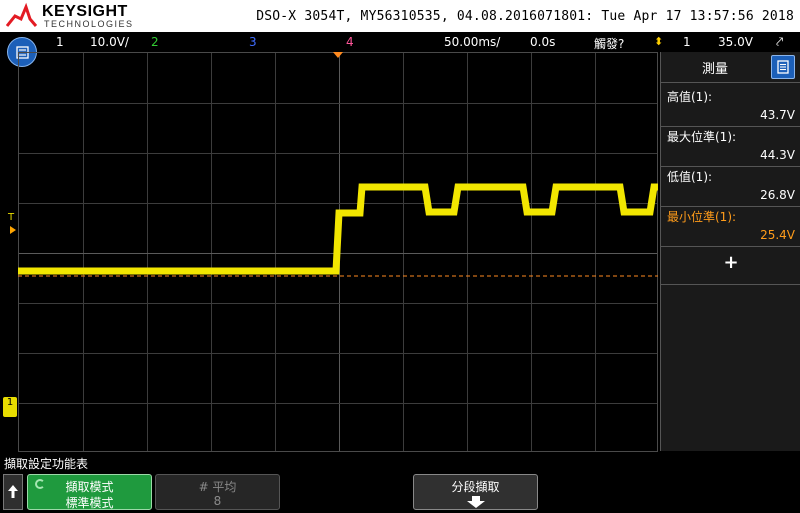 Image resolution: width=800 pixels, height=513 pixels. What do you see at coordinates (155, 42) in the screenshot?
I see `ch2-indicator: 2` at bounding box center [155, 42].